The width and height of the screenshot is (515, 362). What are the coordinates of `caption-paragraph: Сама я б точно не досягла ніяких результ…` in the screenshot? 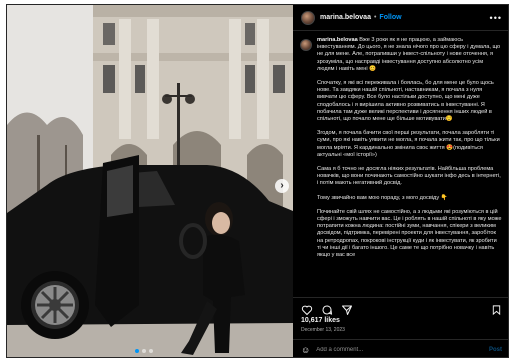 It's located at (409, 176).